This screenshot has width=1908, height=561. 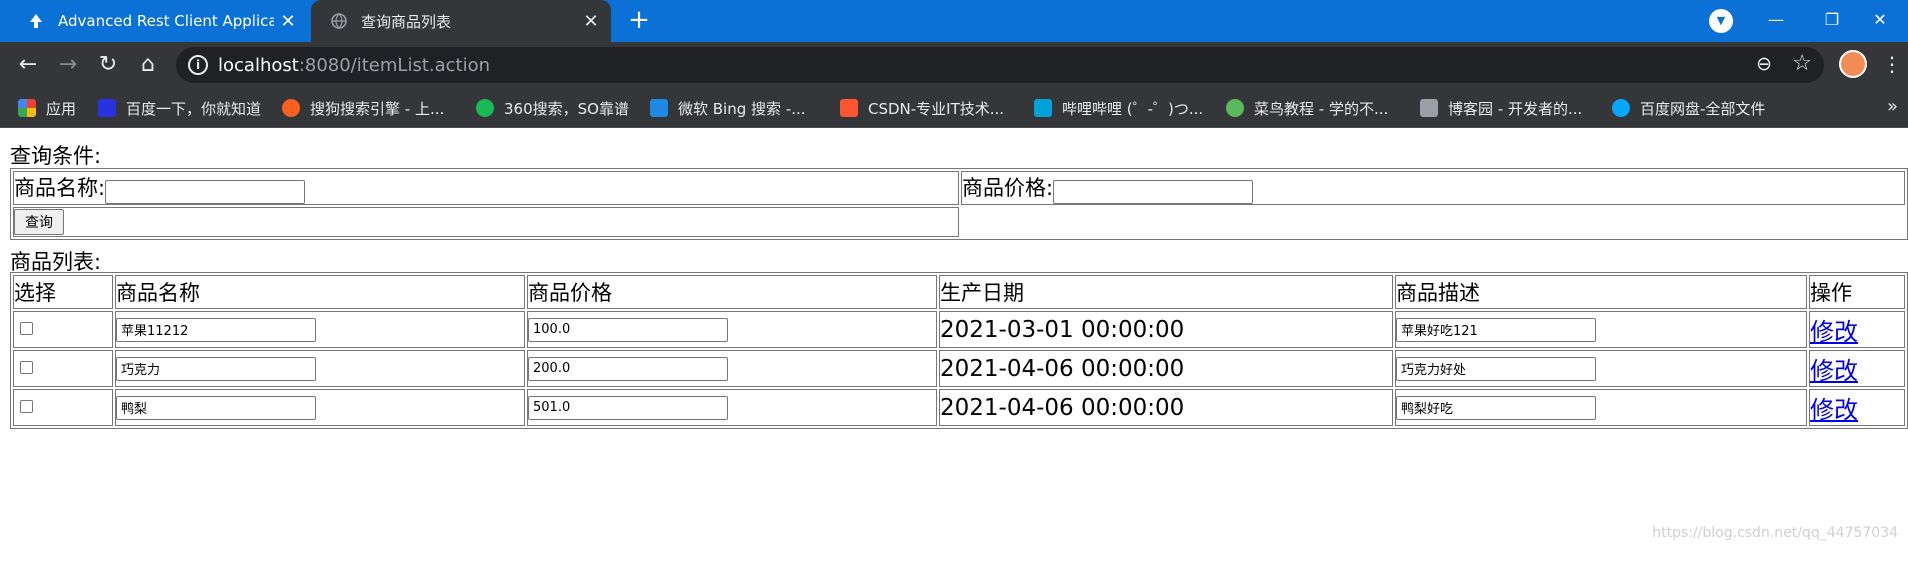 What do you see at coordinates (1764, 64) in the screenshot?
I see `zoom-icon: ⊖` at bounding box center [1764, 64].